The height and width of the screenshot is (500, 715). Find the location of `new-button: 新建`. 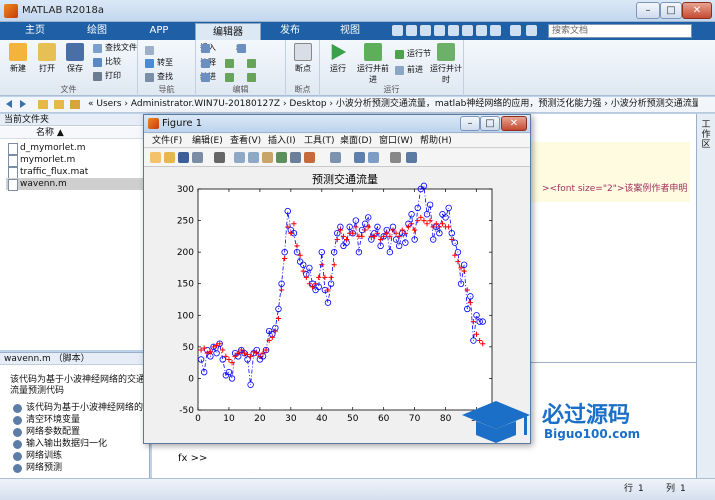

new-button: 新建 is located at coordinates (18, 58).